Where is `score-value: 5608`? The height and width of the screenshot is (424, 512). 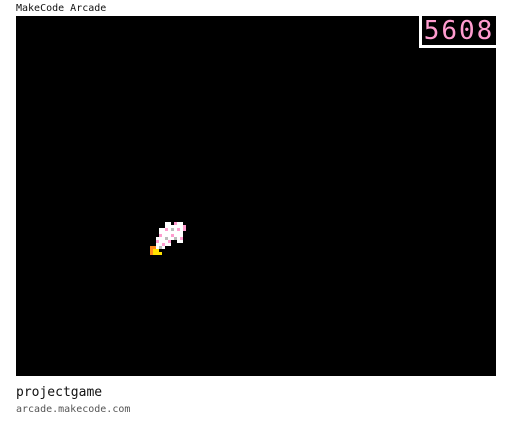
score-value: 5608 is located at coordinates (459, 31).